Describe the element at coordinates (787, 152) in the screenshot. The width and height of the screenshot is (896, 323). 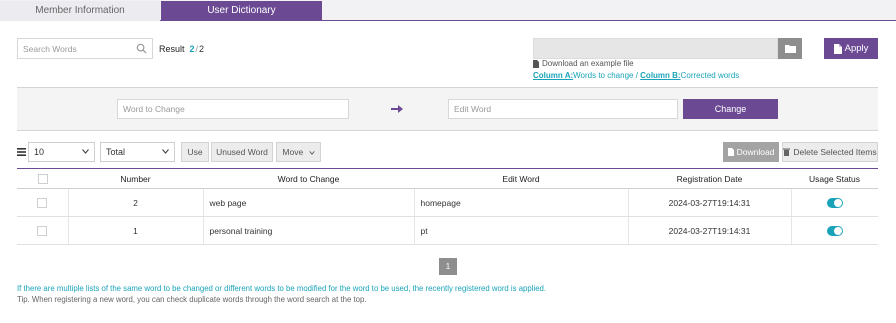
I see `trash-icon` at that location.